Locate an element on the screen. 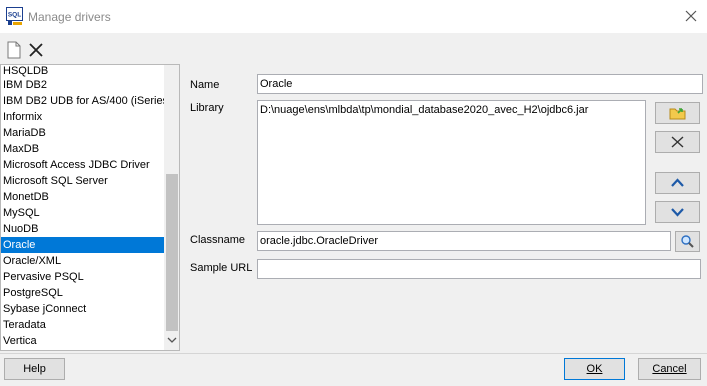  move-down-button is located at coordinates (677, 212).